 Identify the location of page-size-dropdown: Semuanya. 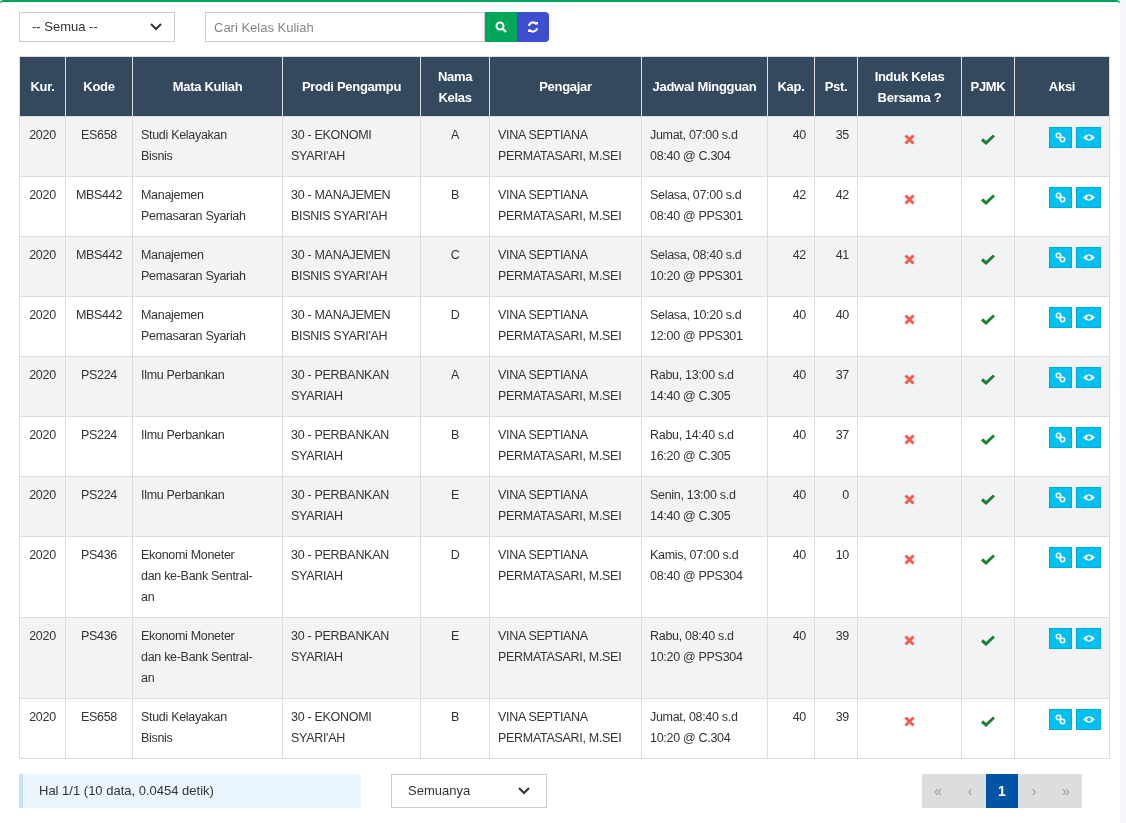
(469, 791).